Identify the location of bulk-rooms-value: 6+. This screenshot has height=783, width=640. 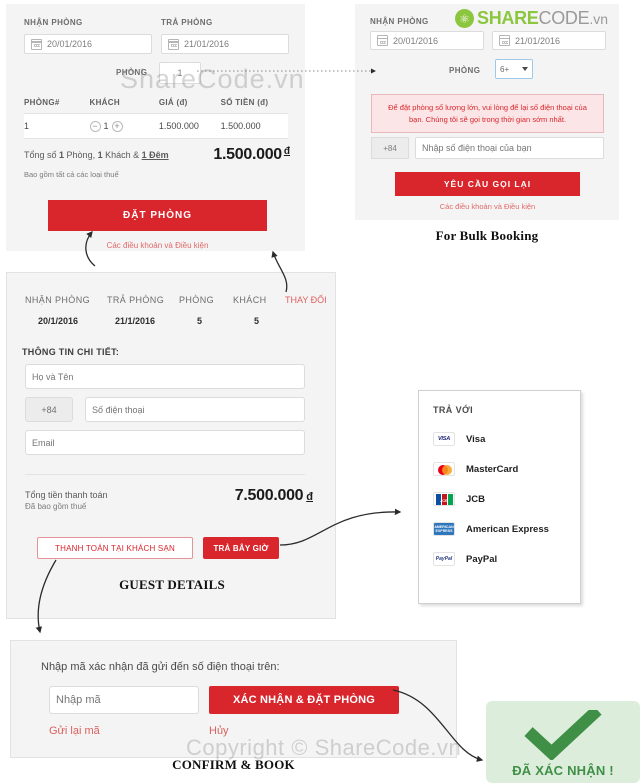
(505, 69).